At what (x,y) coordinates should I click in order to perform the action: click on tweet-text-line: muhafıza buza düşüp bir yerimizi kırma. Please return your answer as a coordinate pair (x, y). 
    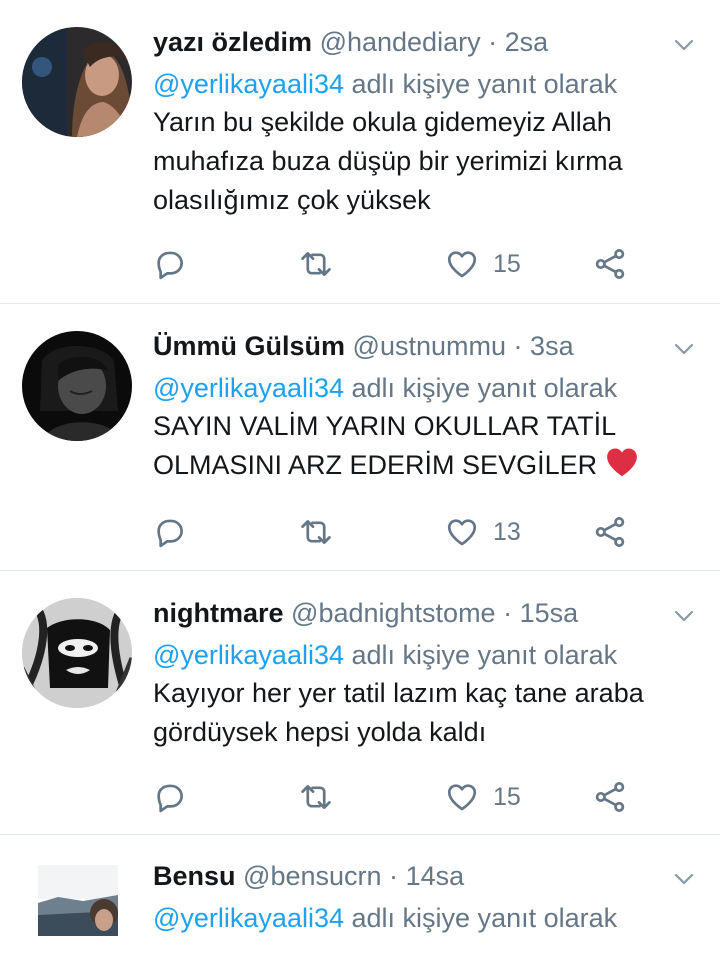
    Looking at the image, I should click on (388, 161).